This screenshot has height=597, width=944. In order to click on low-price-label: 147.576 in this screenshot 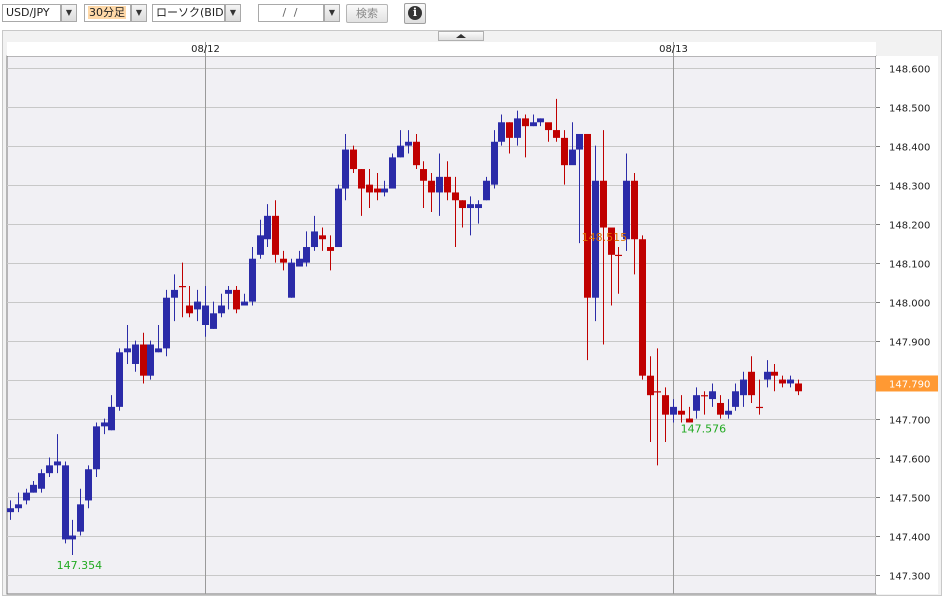, I will do `click(704, 429)`.